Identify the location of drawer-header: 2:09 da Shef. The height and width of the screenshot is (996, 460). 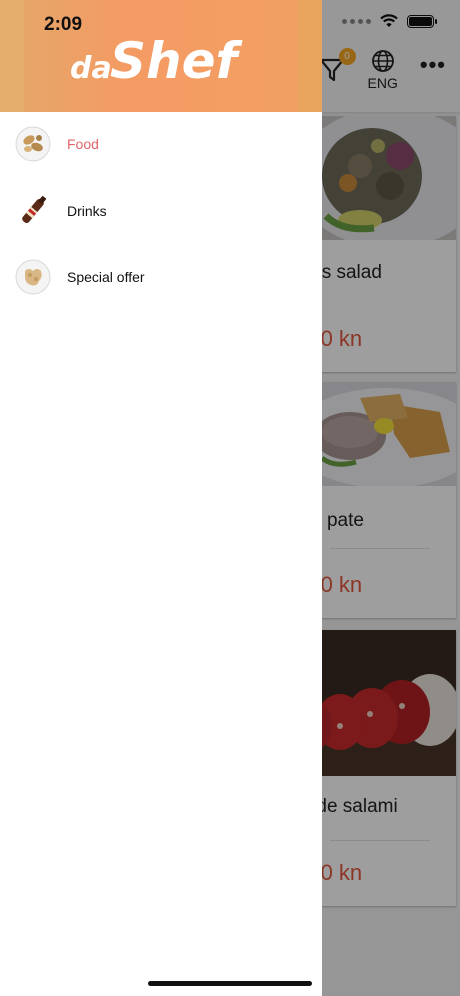
(161, 56).